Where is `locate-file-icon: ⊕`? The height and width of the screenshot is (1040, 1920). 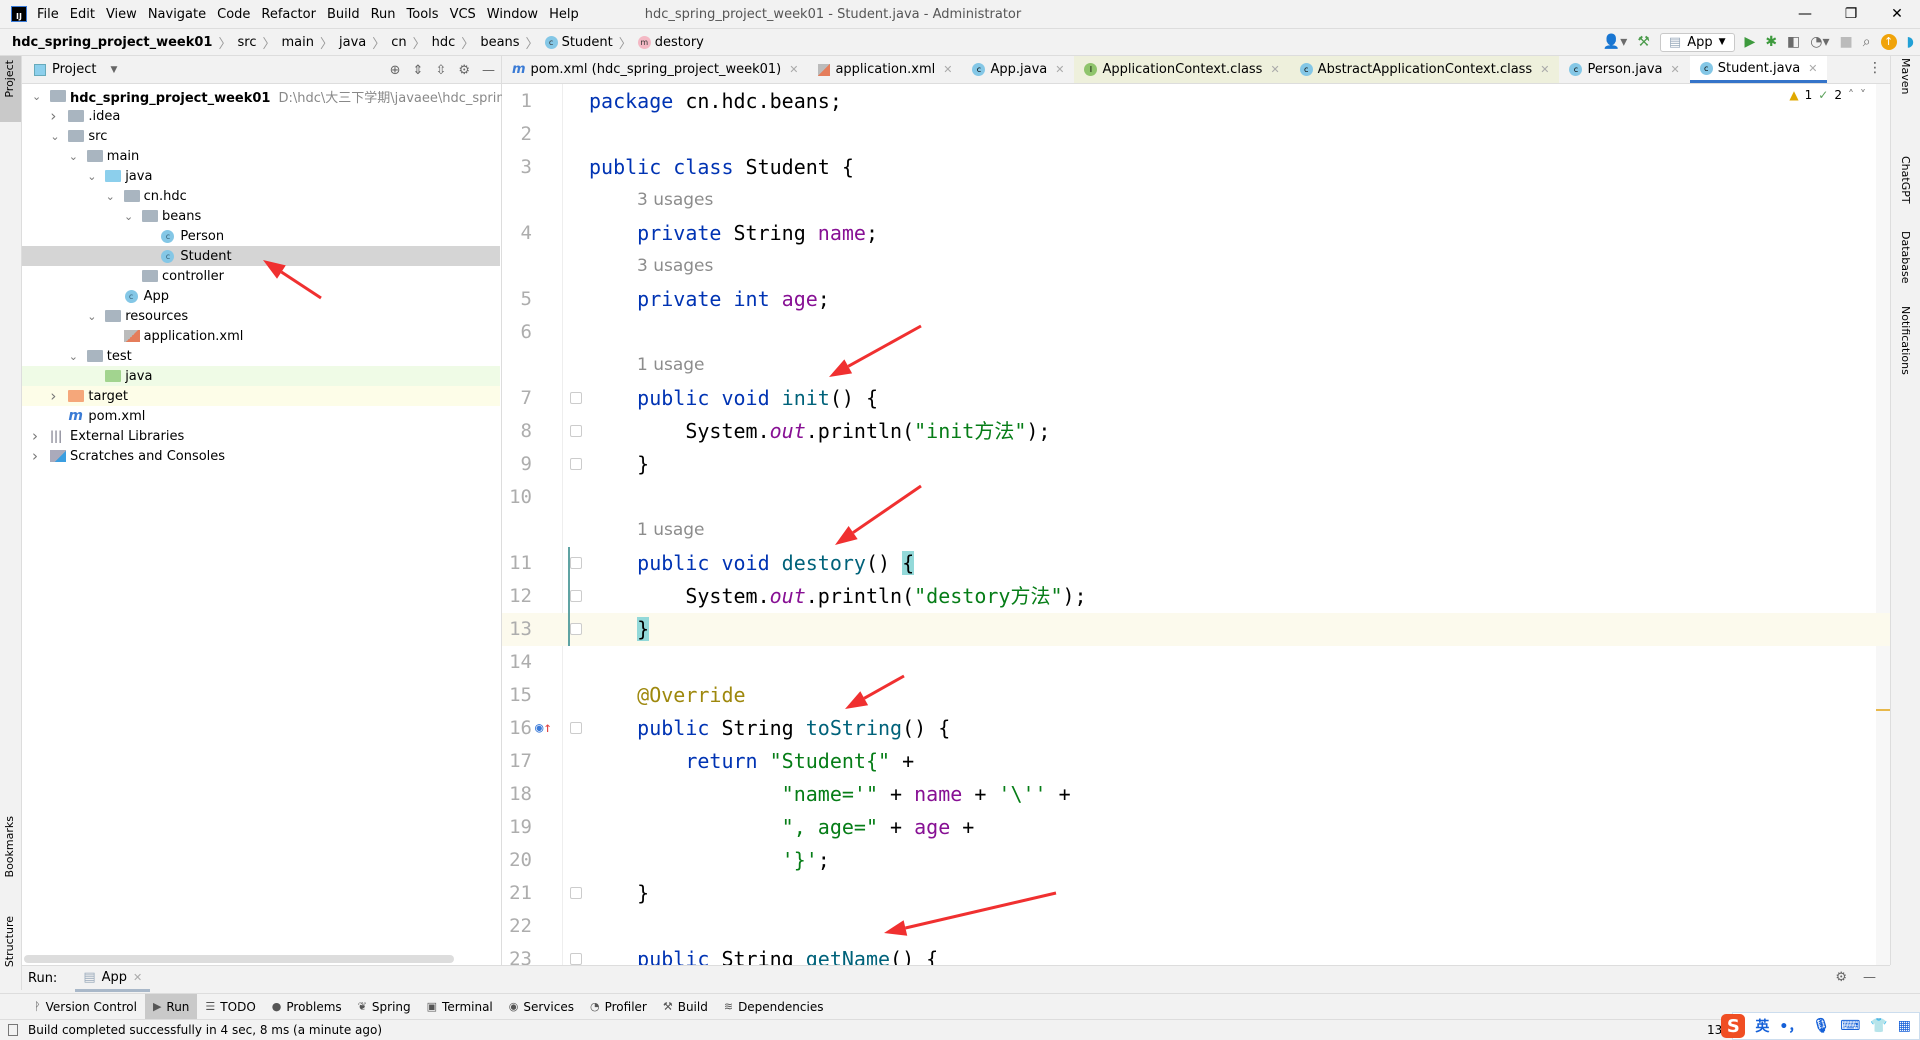 locate-file-icon: ⊕ is located at coordinates (395, 70).